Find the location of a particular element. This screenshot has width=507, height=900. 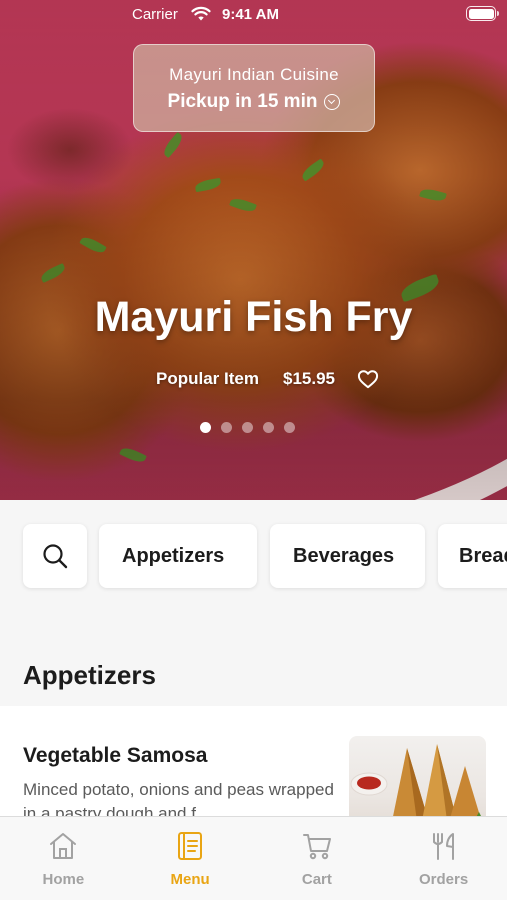

status-bar: Carrier 9:41 AM is located at coordinates (253, 15).